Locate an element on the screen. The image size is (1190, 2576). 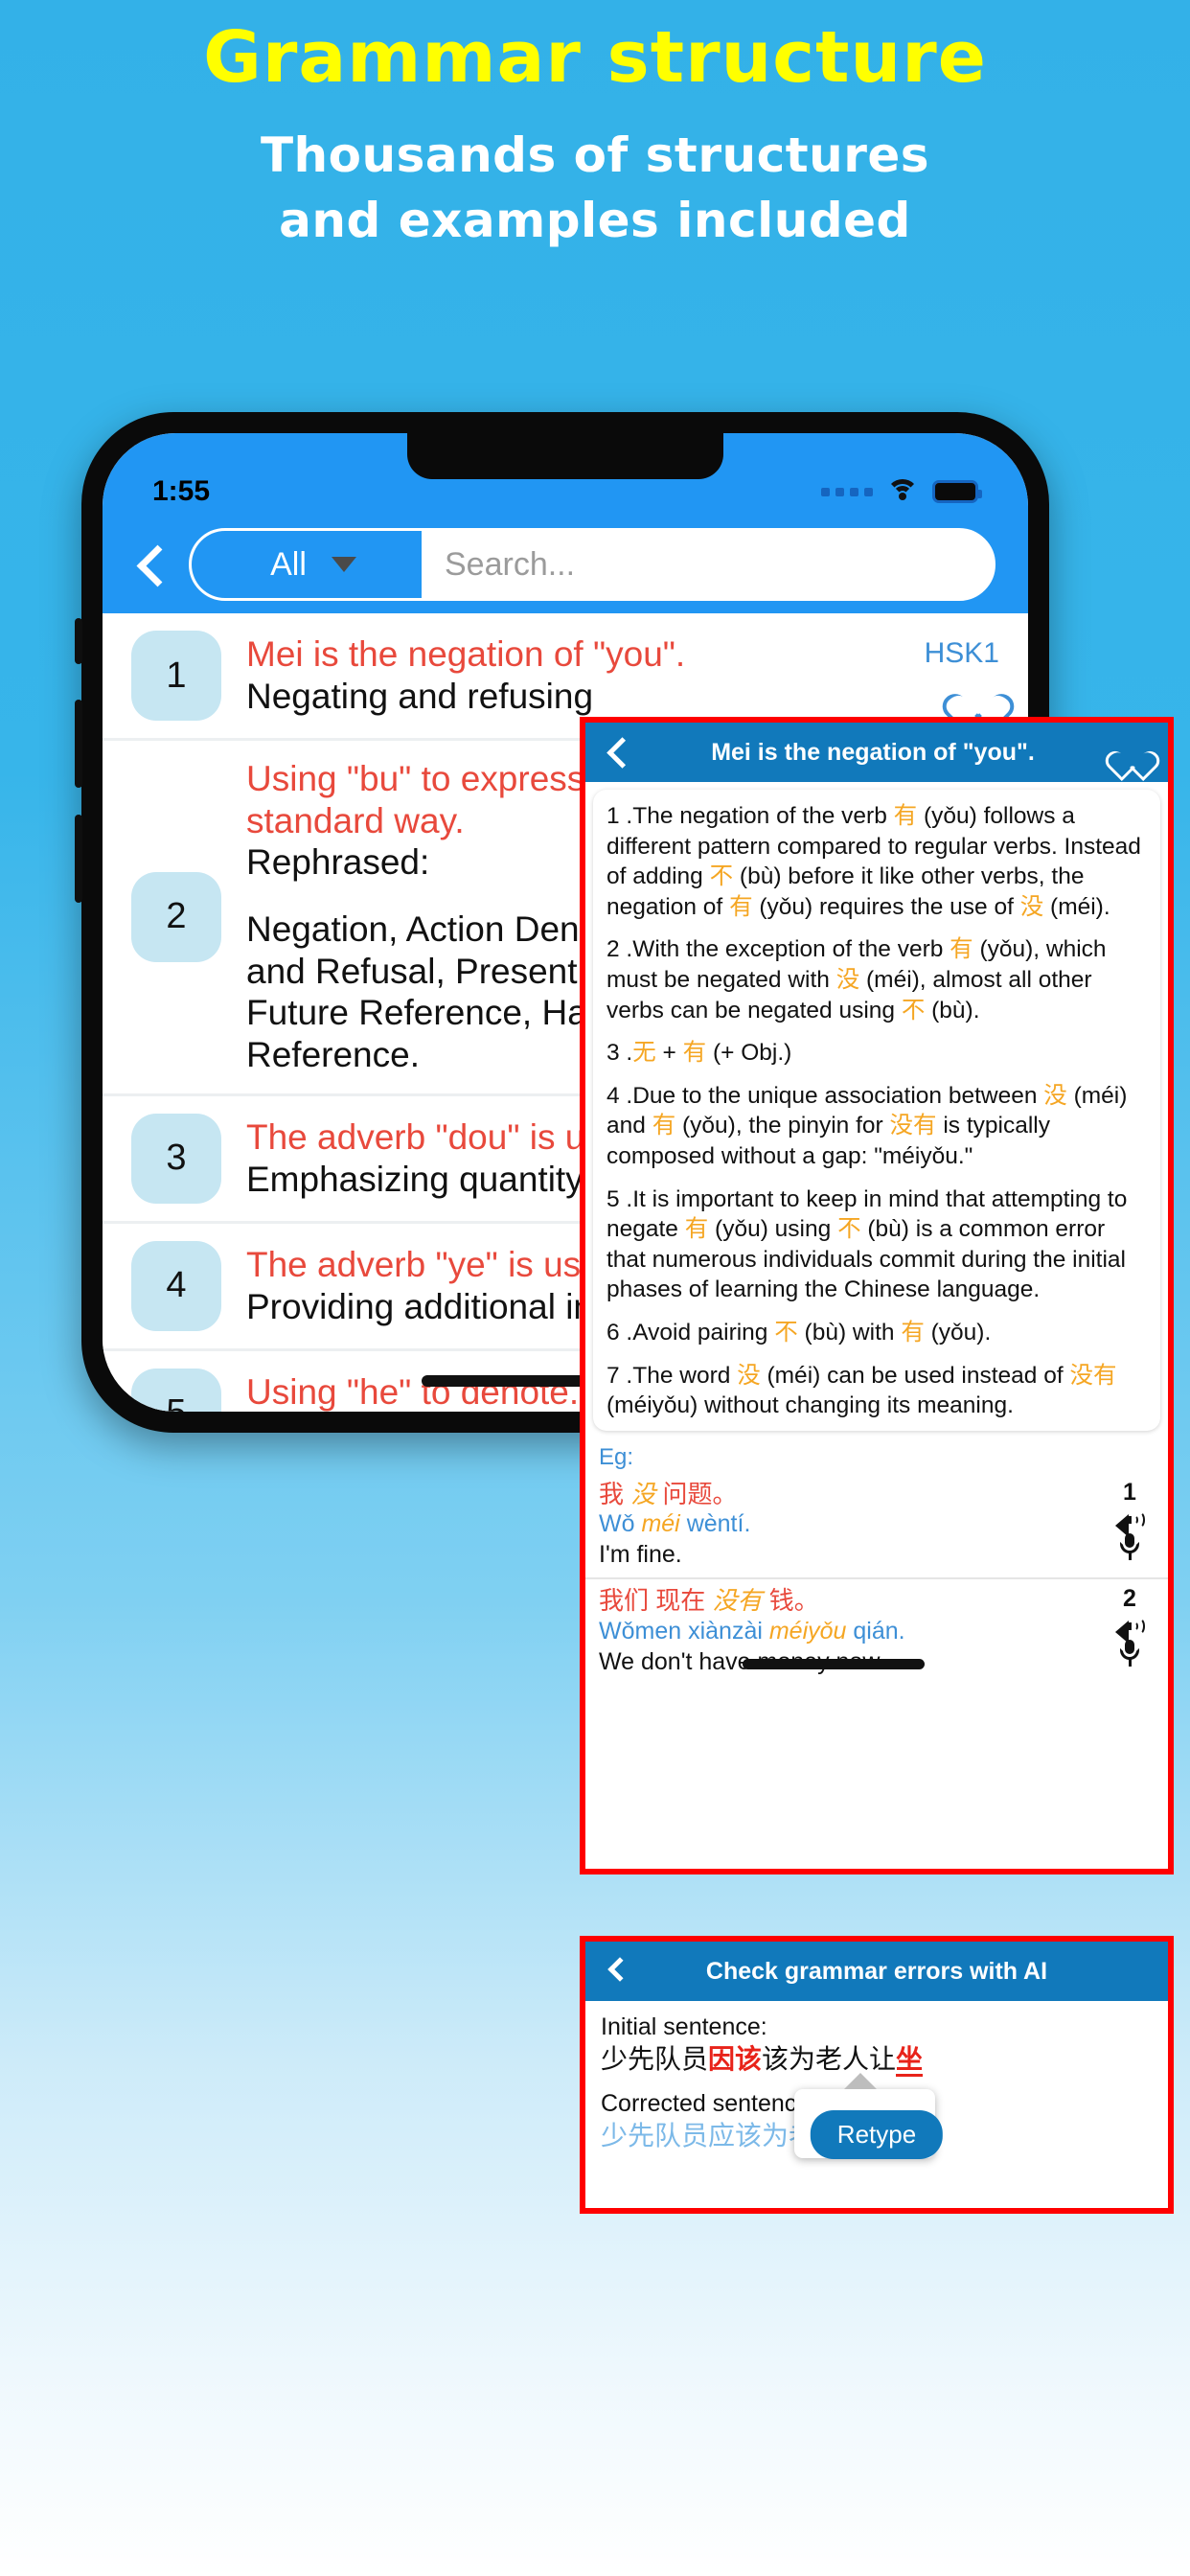
example-index: 1 is located at coordinates (1130, 1492).